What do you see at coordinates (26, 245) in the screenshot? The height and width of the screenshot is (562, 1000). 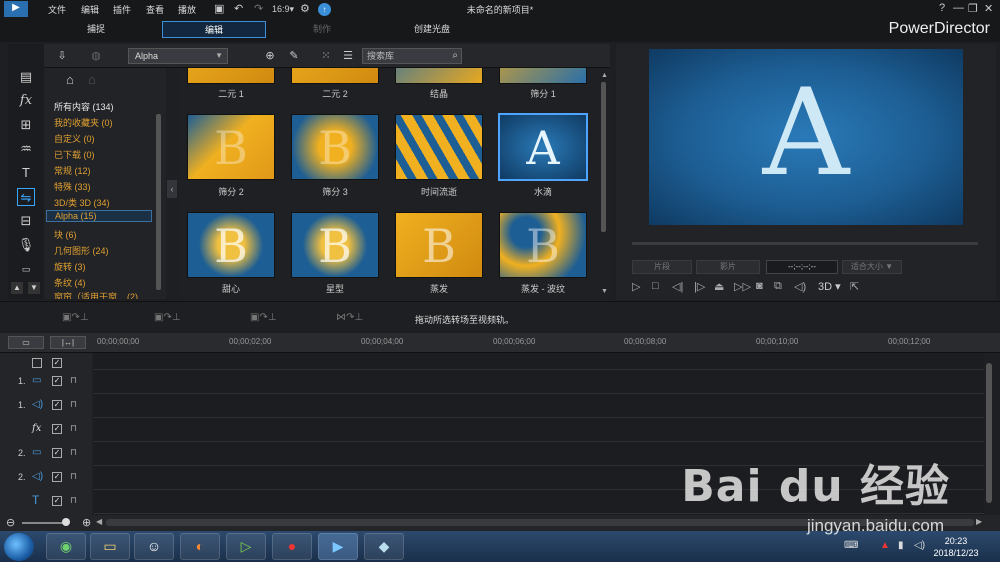 I see `voiceover-room-icon: 🎙` at bounding box center [26, 245].